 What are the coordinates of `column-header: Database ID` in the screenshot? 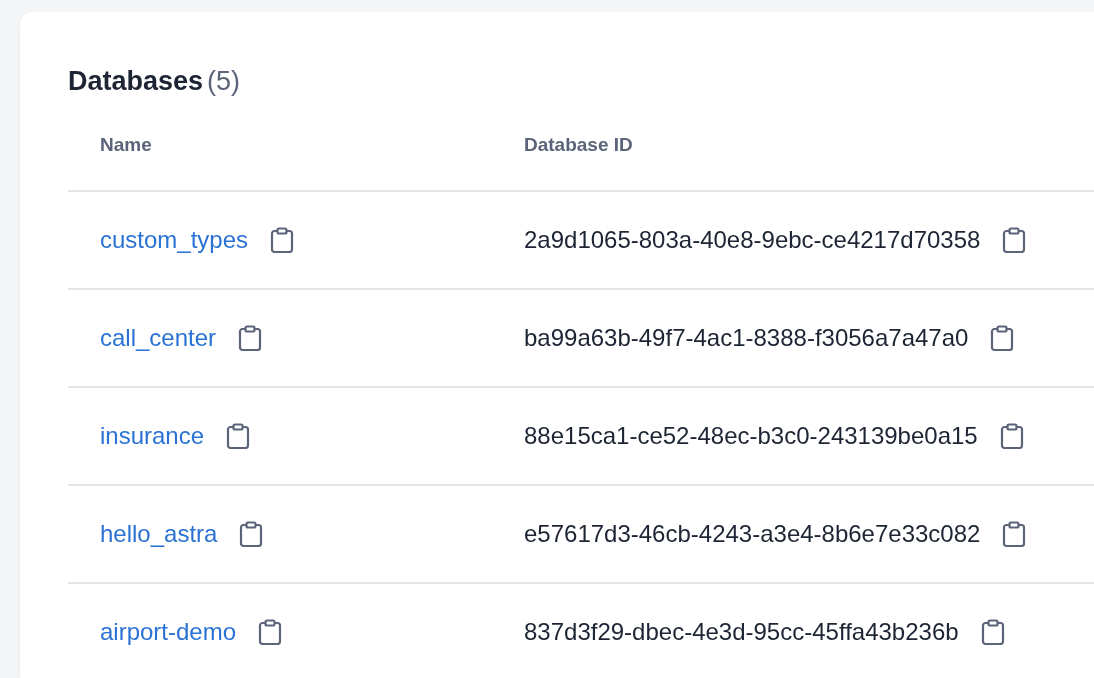 It's located at (578, 145).